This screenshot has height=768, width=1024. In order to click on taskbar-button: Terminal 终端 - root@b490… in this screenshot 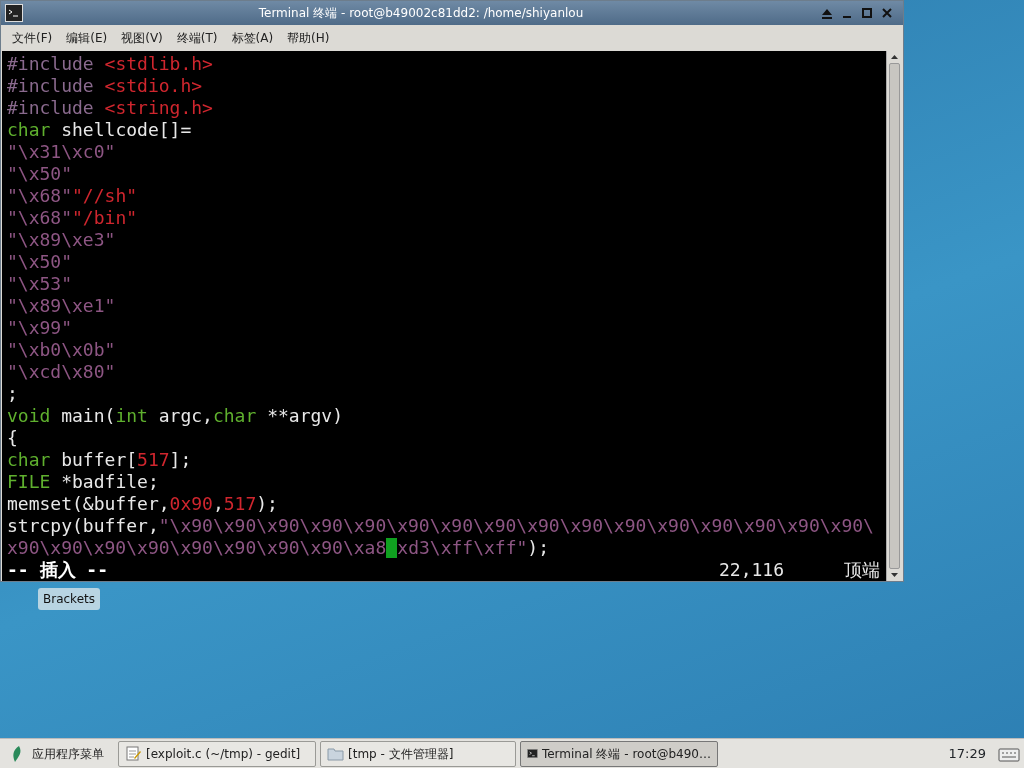, I will do `click(619, 753)`.